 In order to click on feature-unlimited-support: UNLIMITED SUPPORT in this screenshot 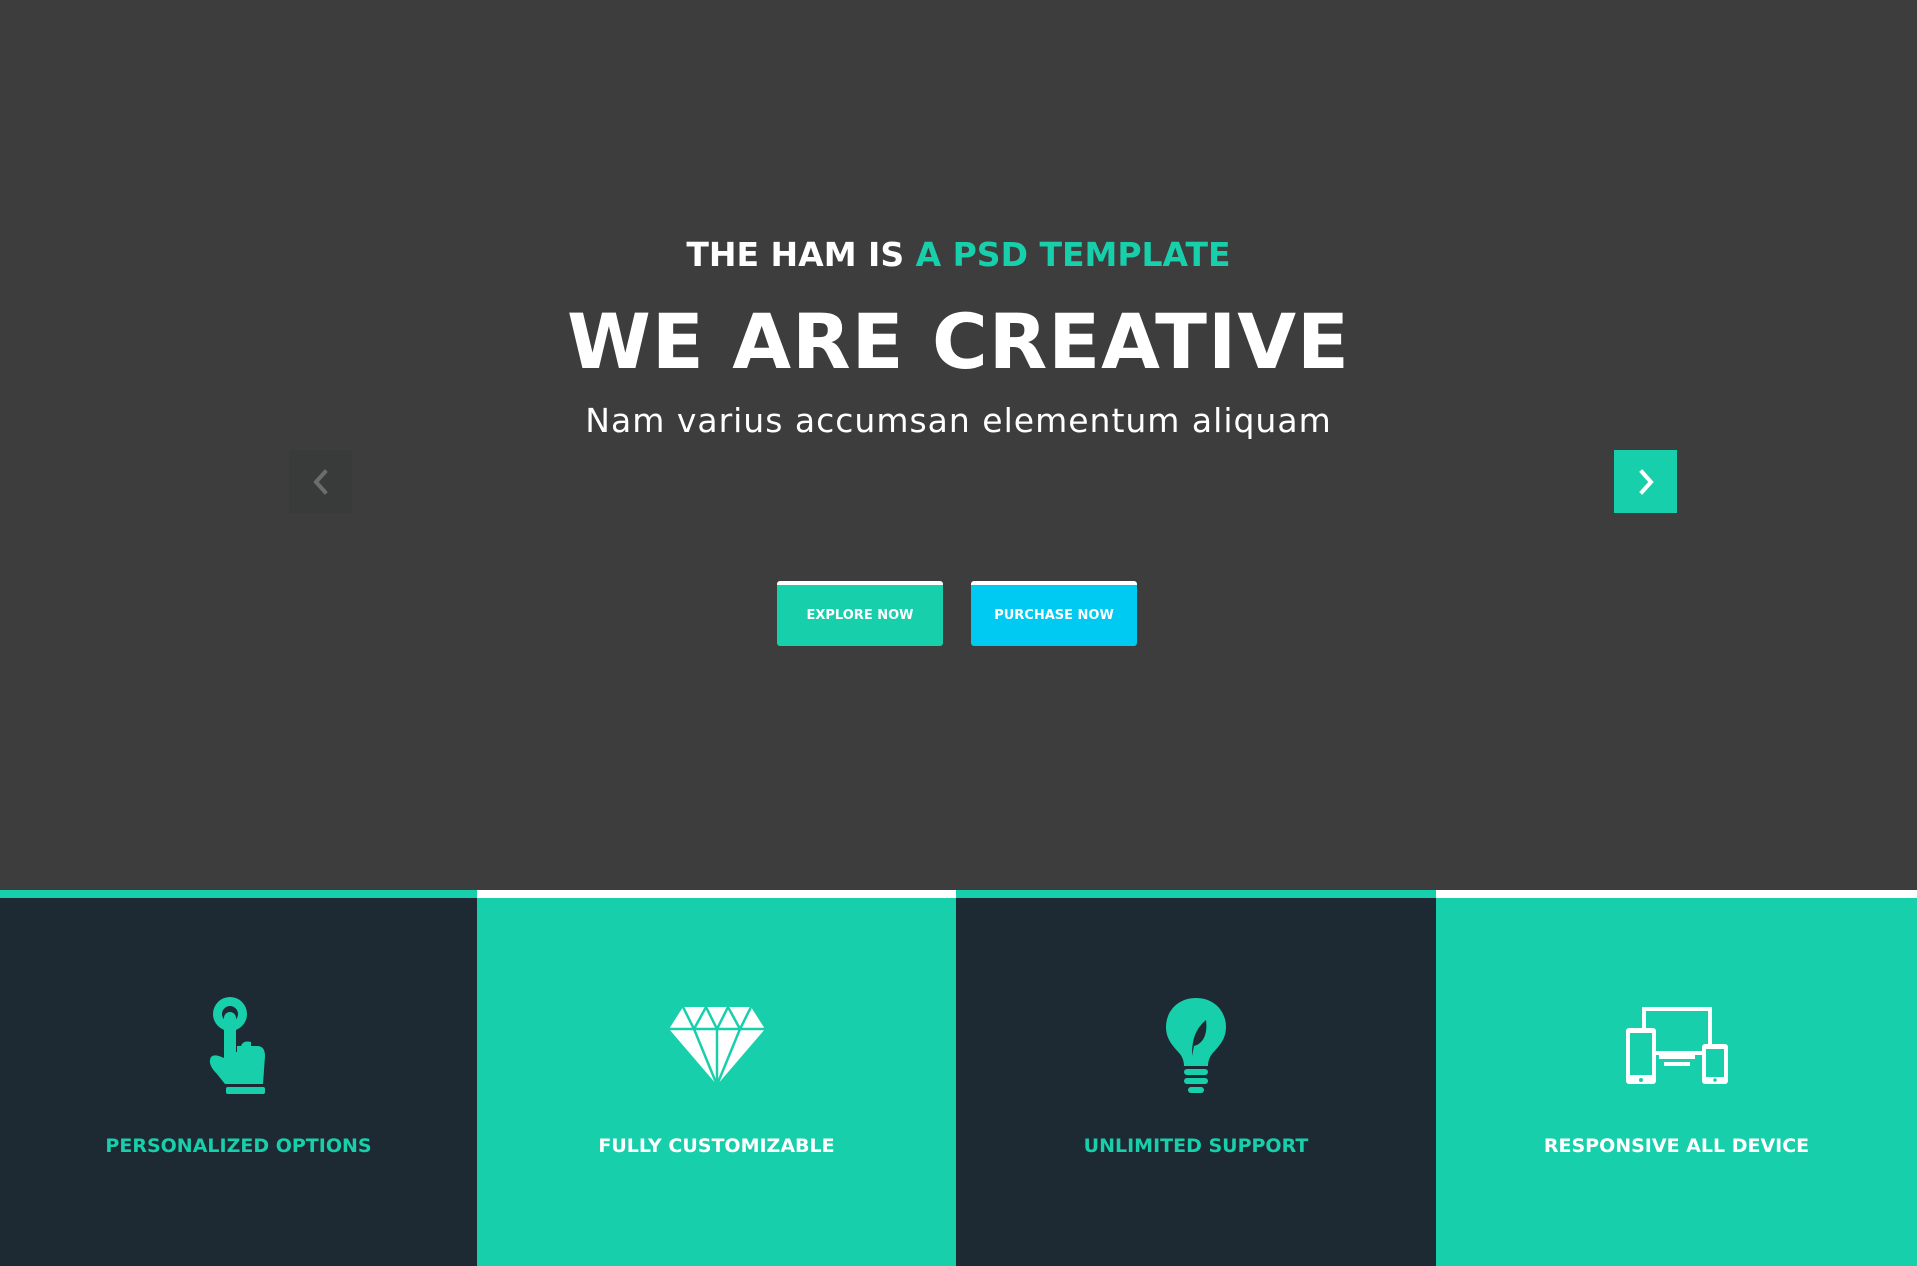, I will do `click(1196, 1078)`.